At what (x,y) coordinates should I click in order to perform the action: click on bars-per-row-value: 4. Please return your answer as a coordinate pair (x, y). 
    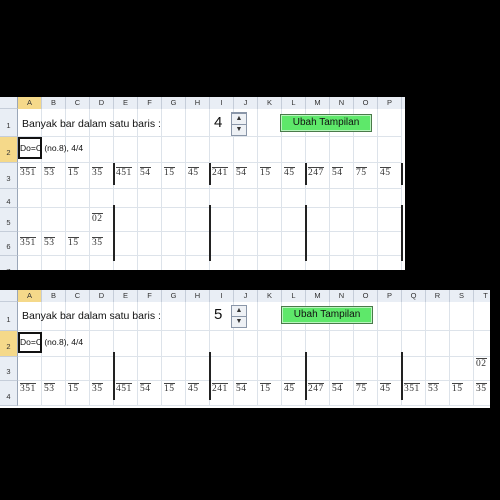
    Looking at the image, I should click on (218, 122).